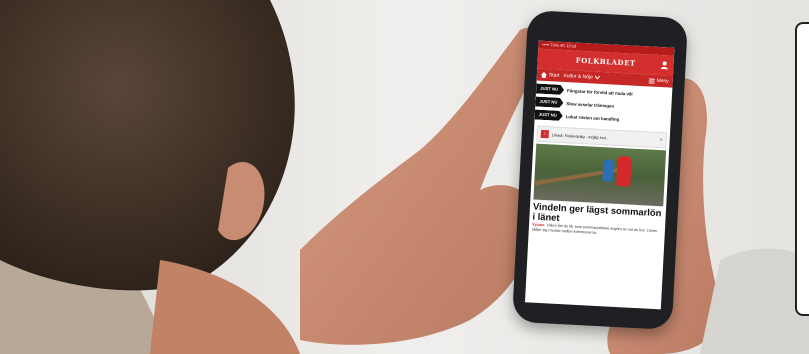 This screenshot has height=354, width=809. I want to click on login-button, so click(664, 65).